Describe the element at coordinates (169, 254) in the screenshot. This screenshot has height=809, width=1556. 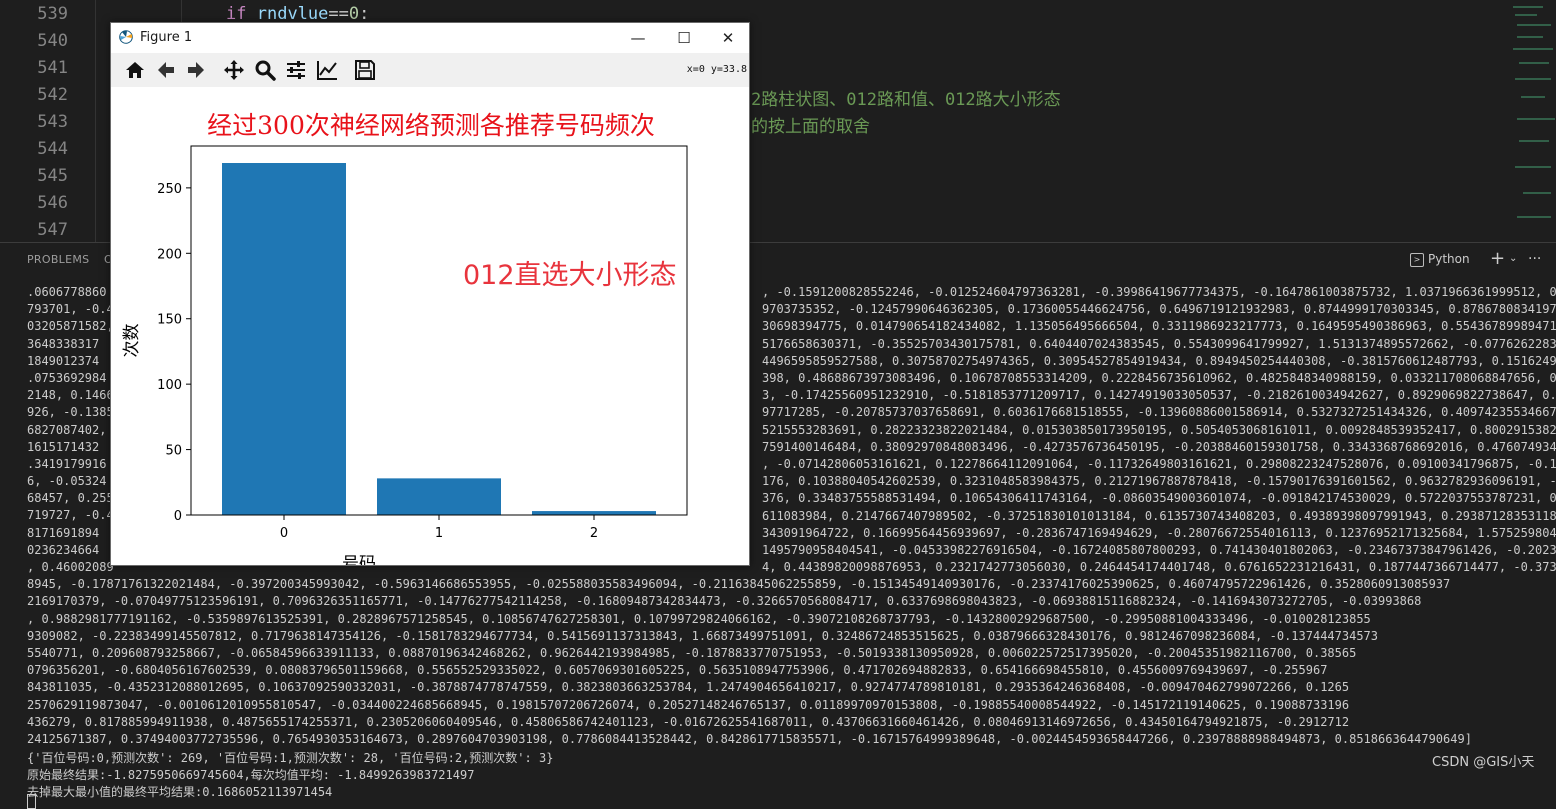
I see `y-tick-label: 200` at that location.